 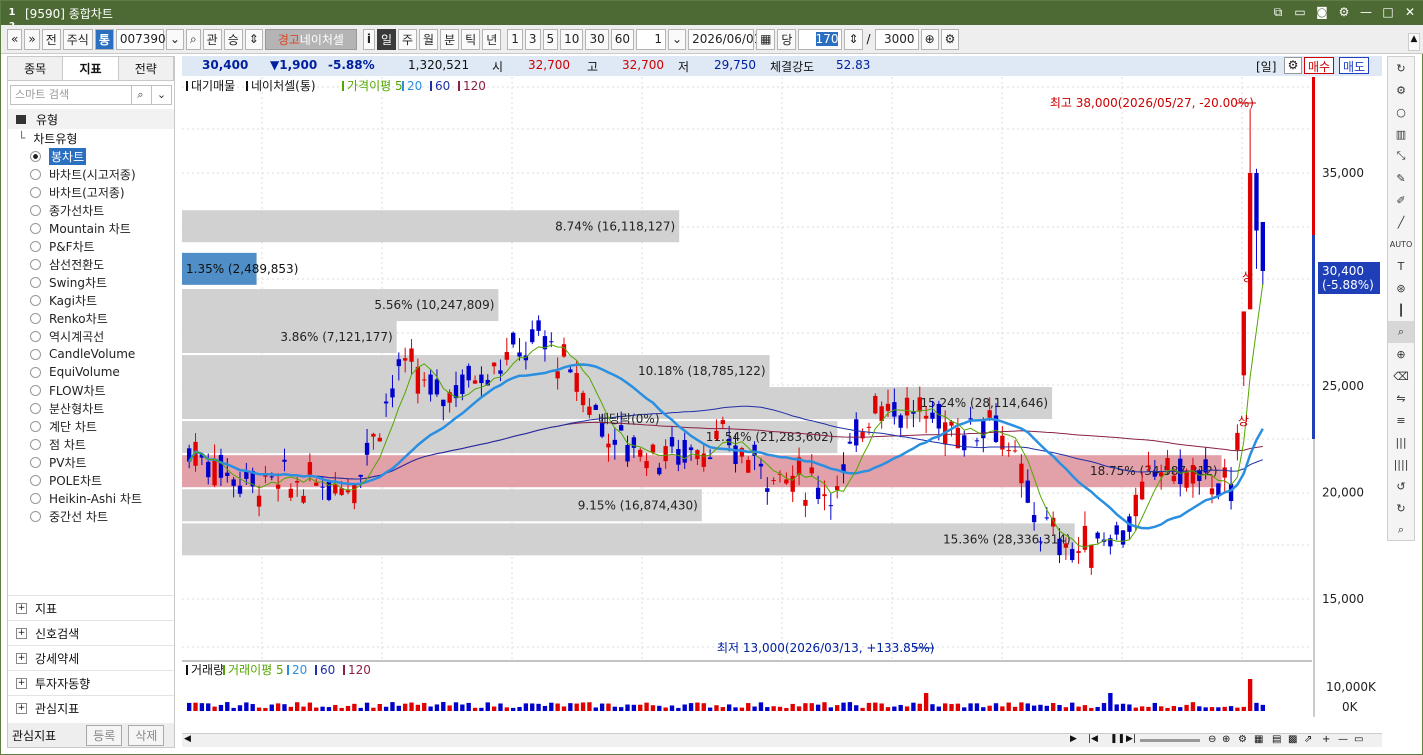 What do you see at coordinates (1410, 12) in the screenshot?
I see `close-icon: ✕` at bounding box center [1410, 12].